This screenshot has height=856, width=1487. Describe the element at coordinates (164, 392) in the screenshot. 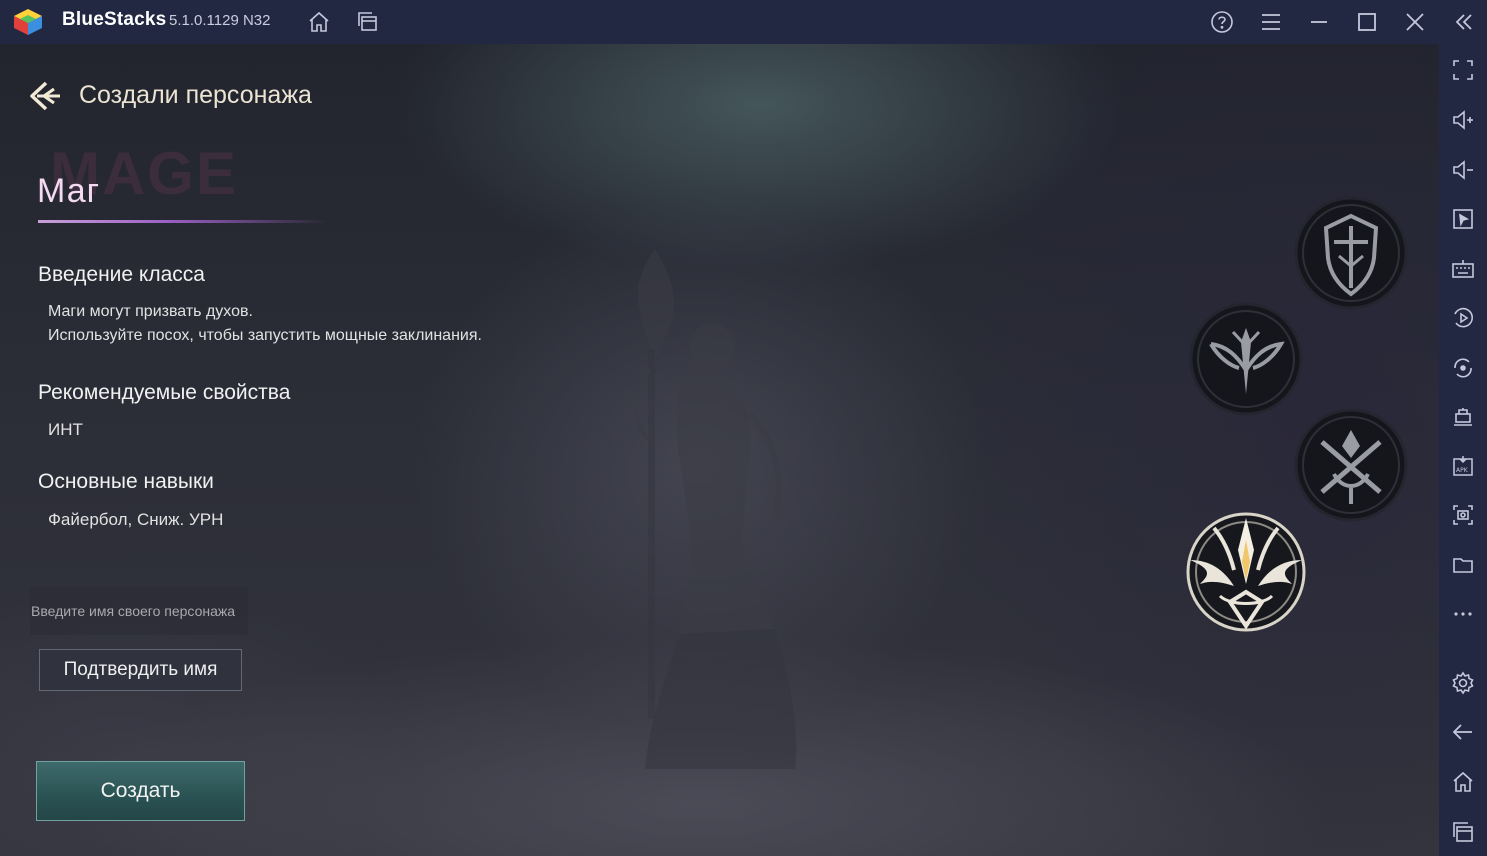

I see `recommended-stats-heading: Рекомендуемые свойства` at that location.